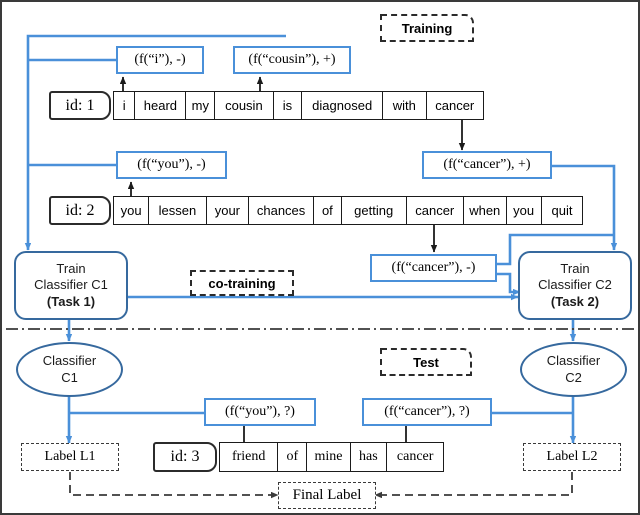 Image resolution: width=640 pixels, height=515 pixels. I want to click on token: my, so click(200, 105).